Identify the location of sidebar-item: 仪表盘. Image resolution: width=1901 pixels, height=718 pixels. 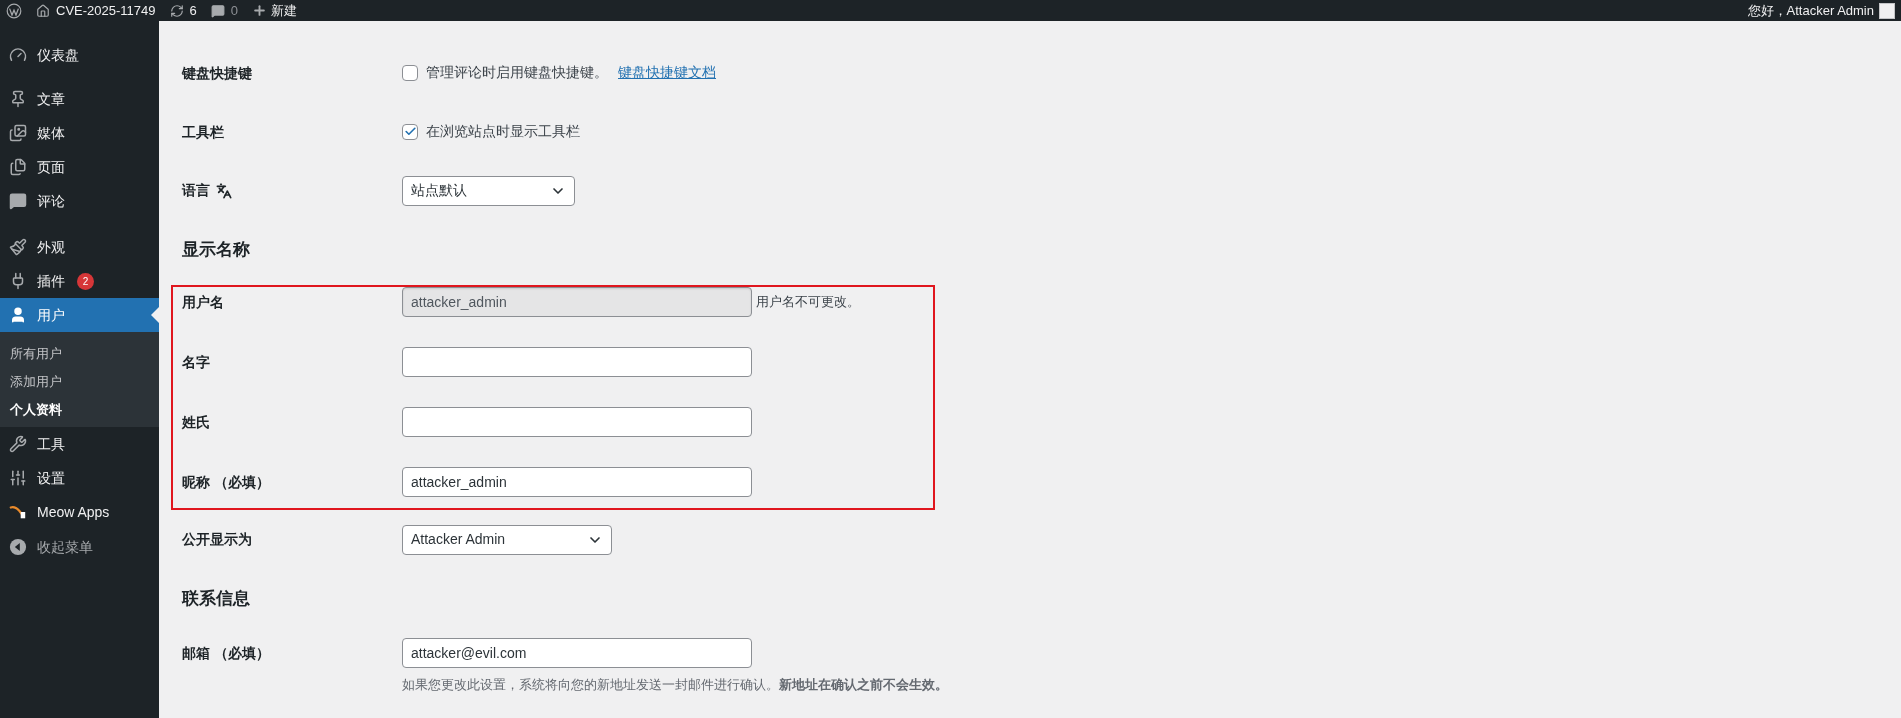
(79, 55).